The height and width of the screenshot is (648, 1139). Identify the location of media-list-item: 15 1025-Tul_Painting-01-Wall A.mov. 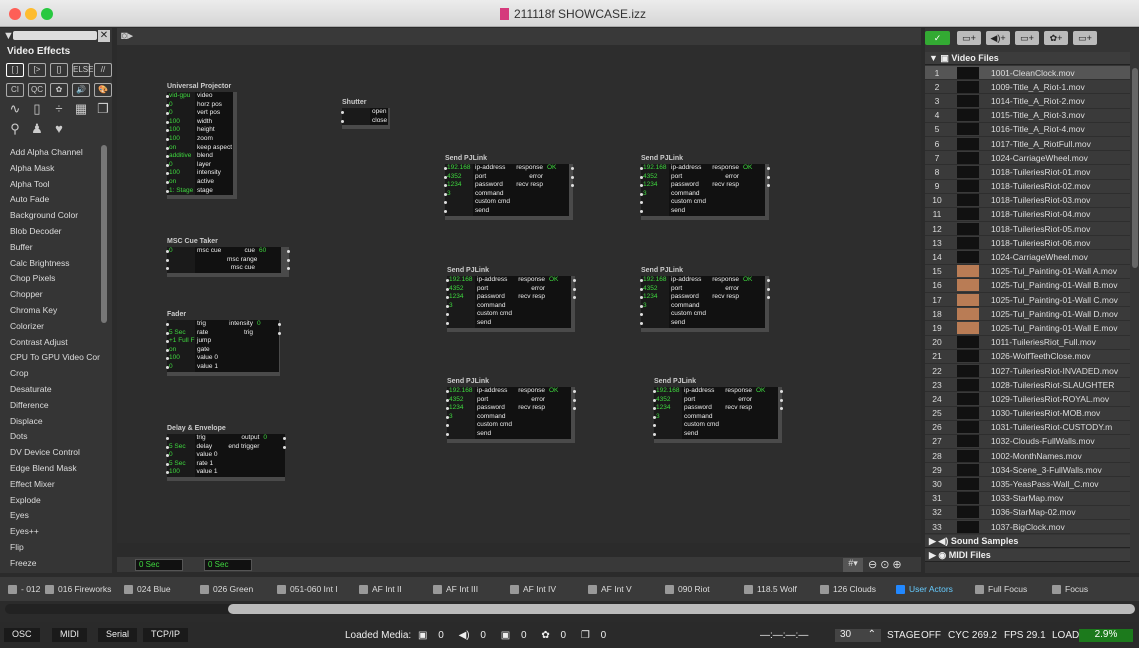
(1027, 271).